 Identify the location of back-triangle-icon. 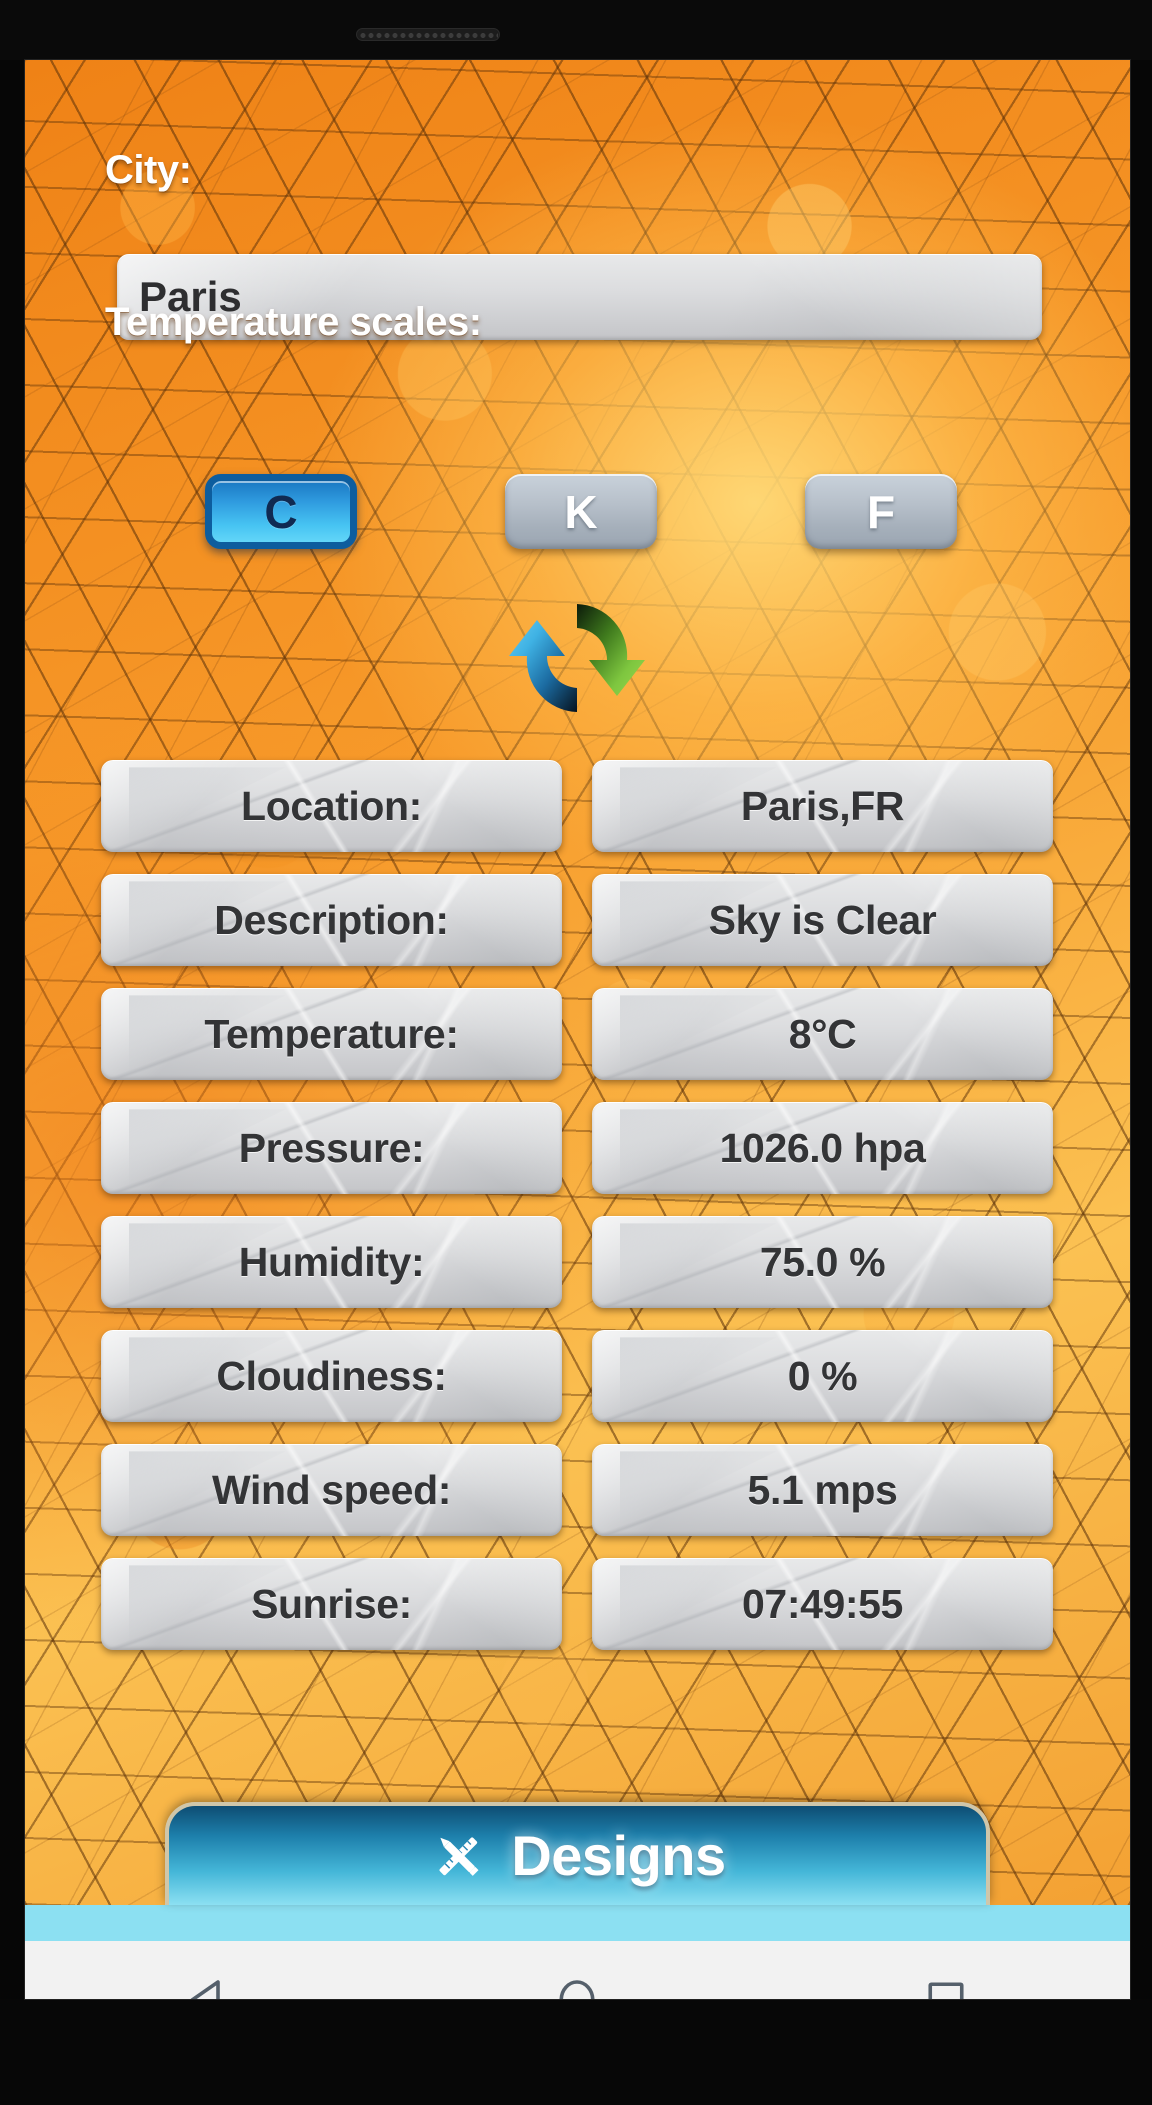
(205, 1989).